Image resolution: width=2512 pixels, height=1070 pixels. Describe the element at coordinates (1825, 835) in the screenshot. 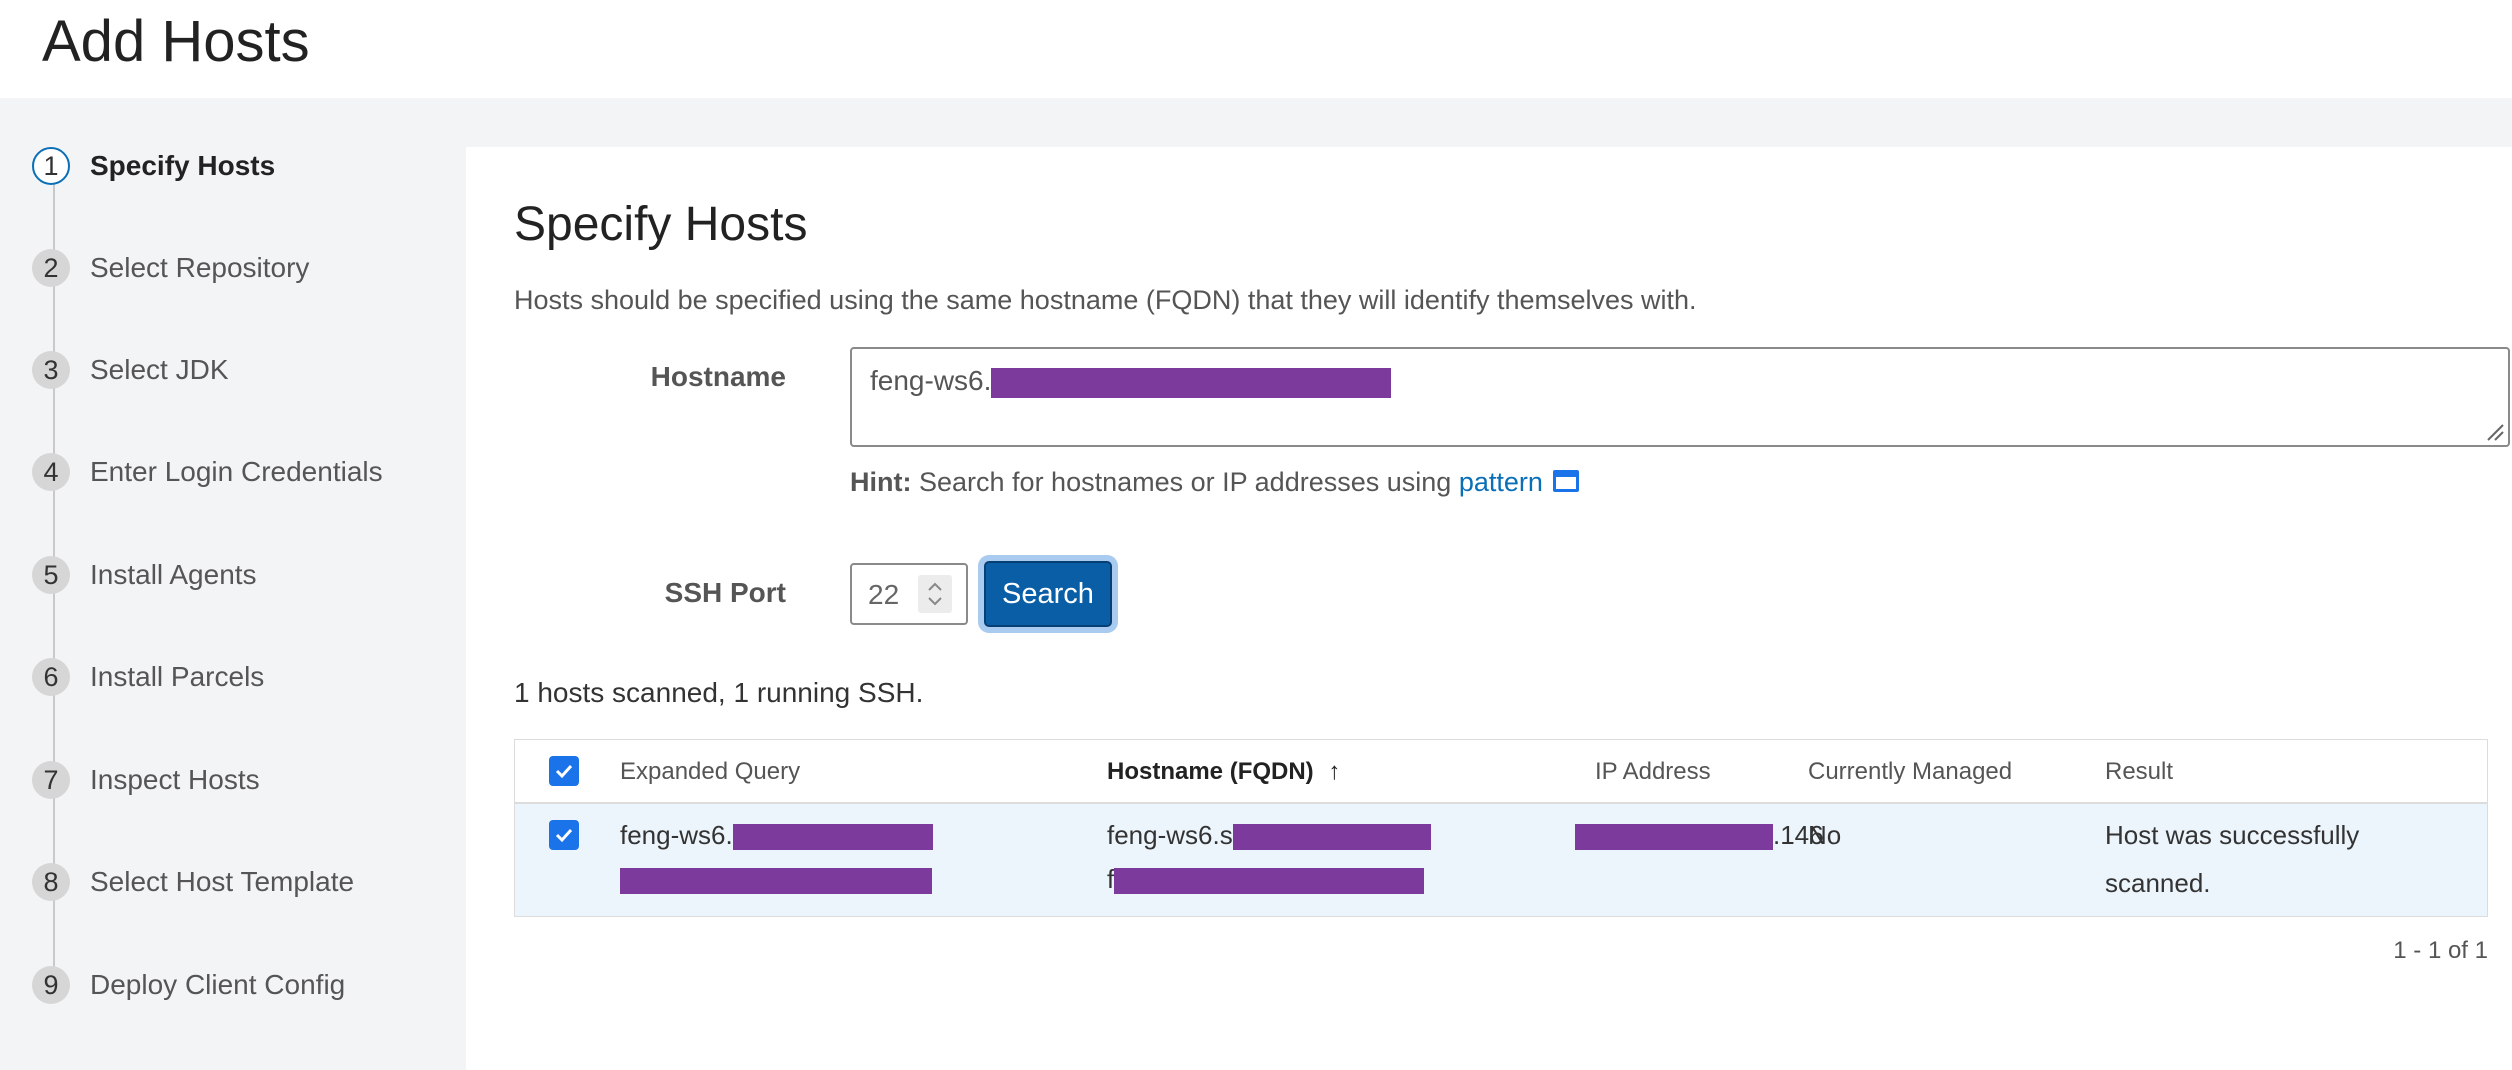

I see `cell-currently-managed: No` at that location.